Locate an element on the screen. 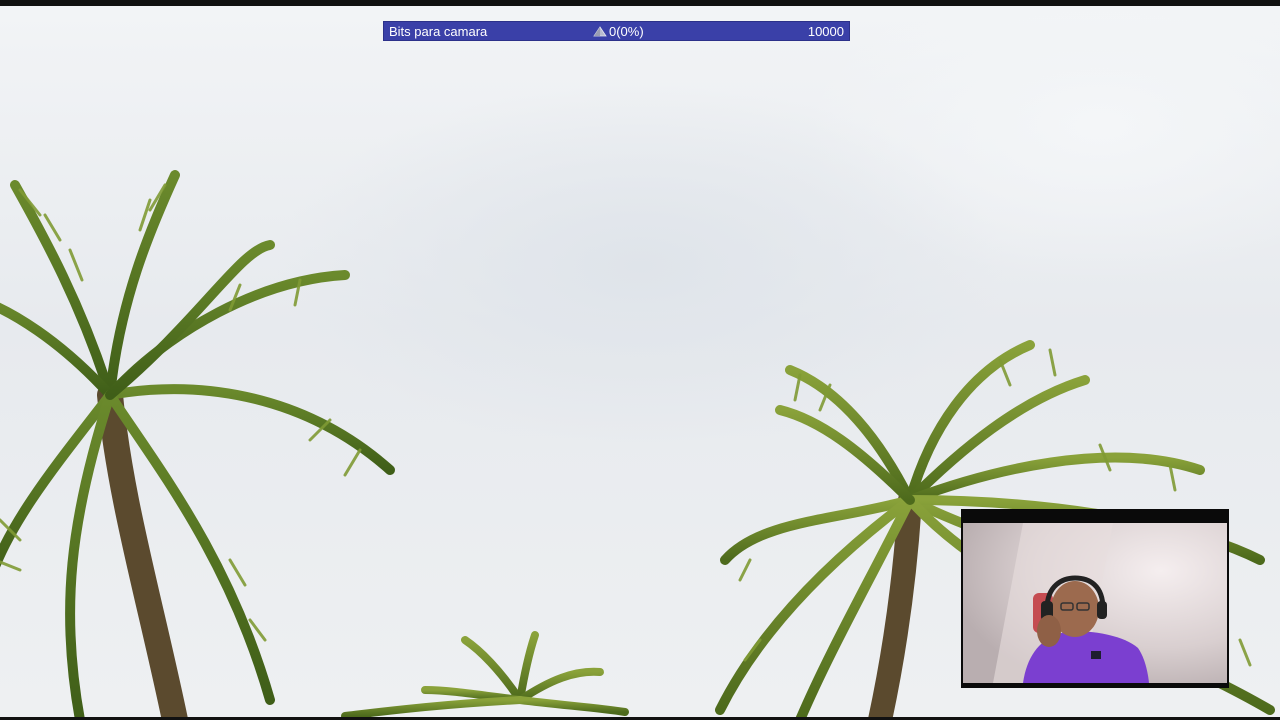 Image resolution: width=1280 pixels, height=720 pixels. goal-progress: 0(0%) is located at coordinates (618, 31).